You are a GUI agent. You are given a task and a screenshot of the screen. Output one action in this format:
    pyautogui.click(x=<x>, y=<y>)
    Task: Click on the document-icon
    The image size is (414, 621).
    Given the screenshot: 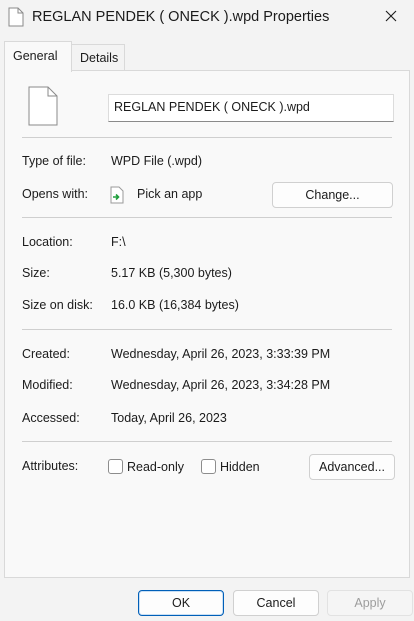 What is the action you would take?
    pyautogui.click(x=16, y=18)
    